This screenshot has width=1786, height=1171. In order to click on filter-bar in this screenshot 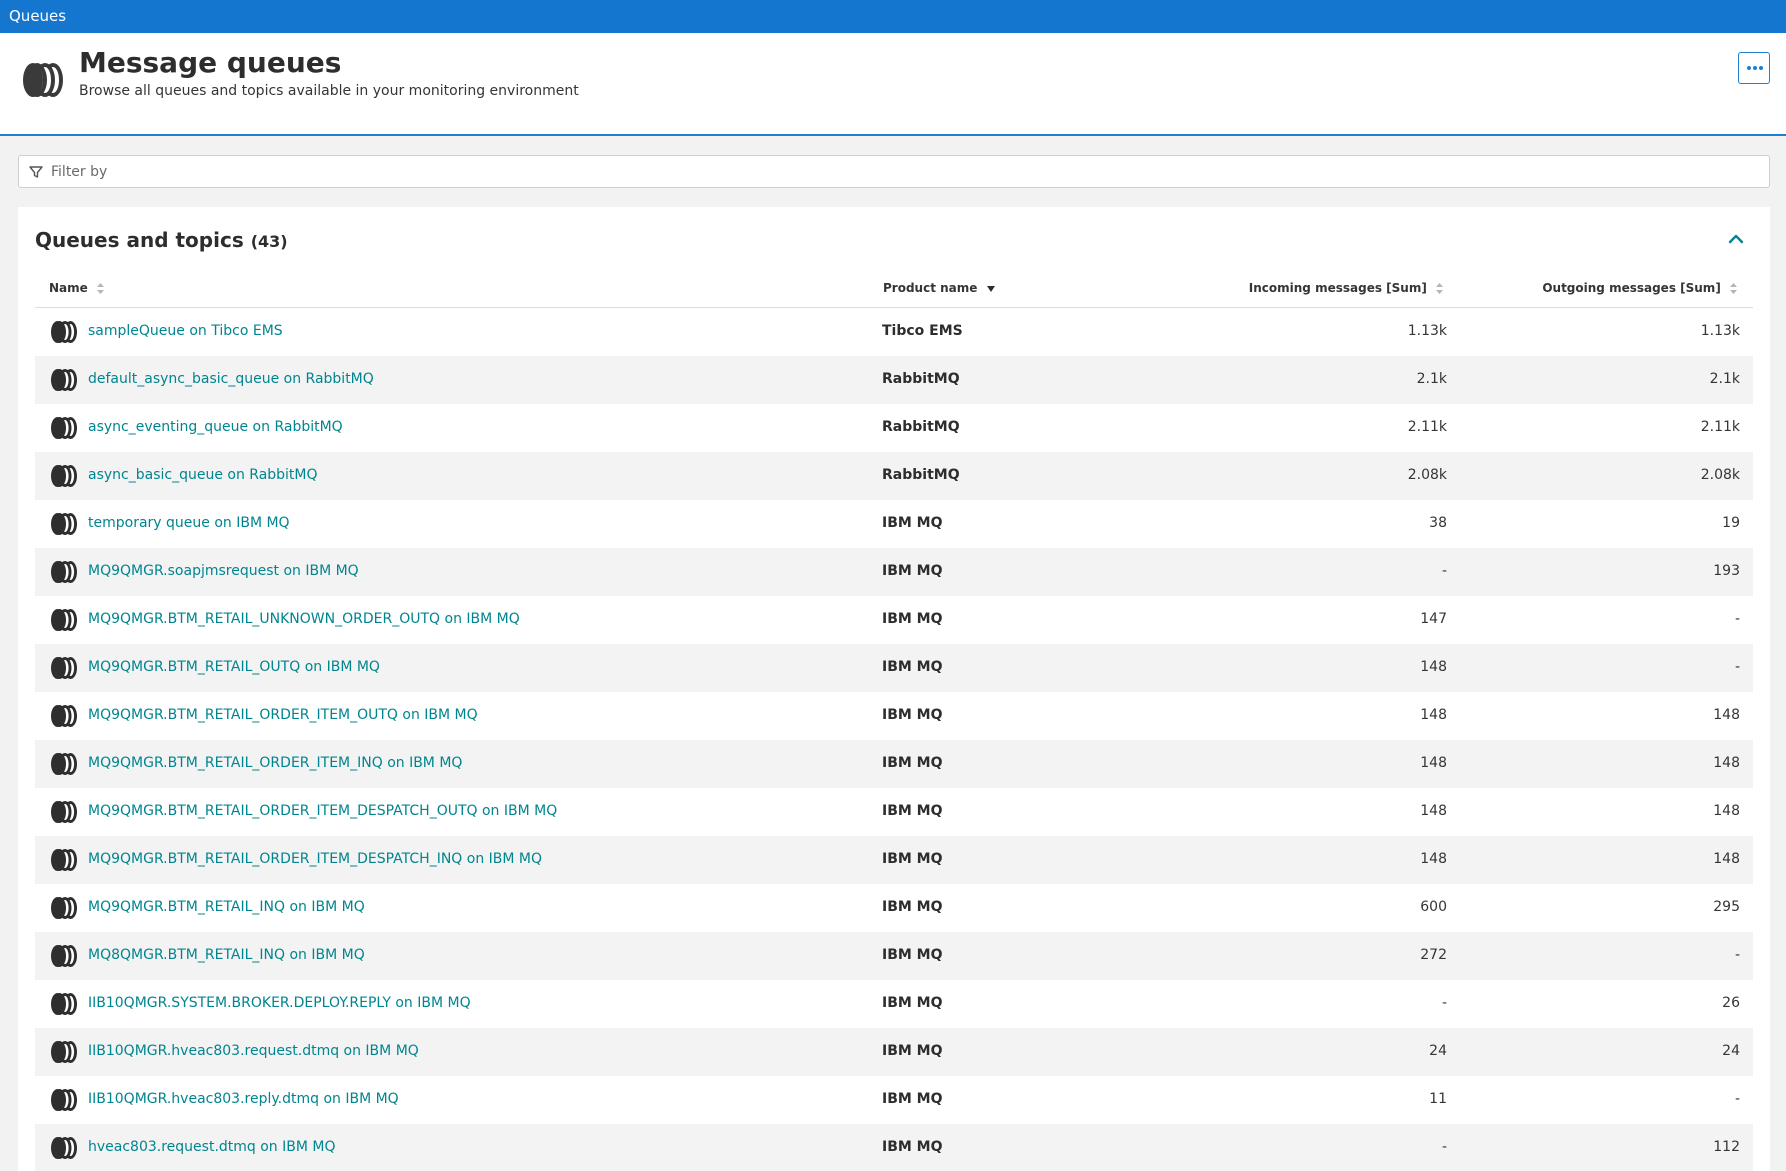, I will do `click(894, 171)`.